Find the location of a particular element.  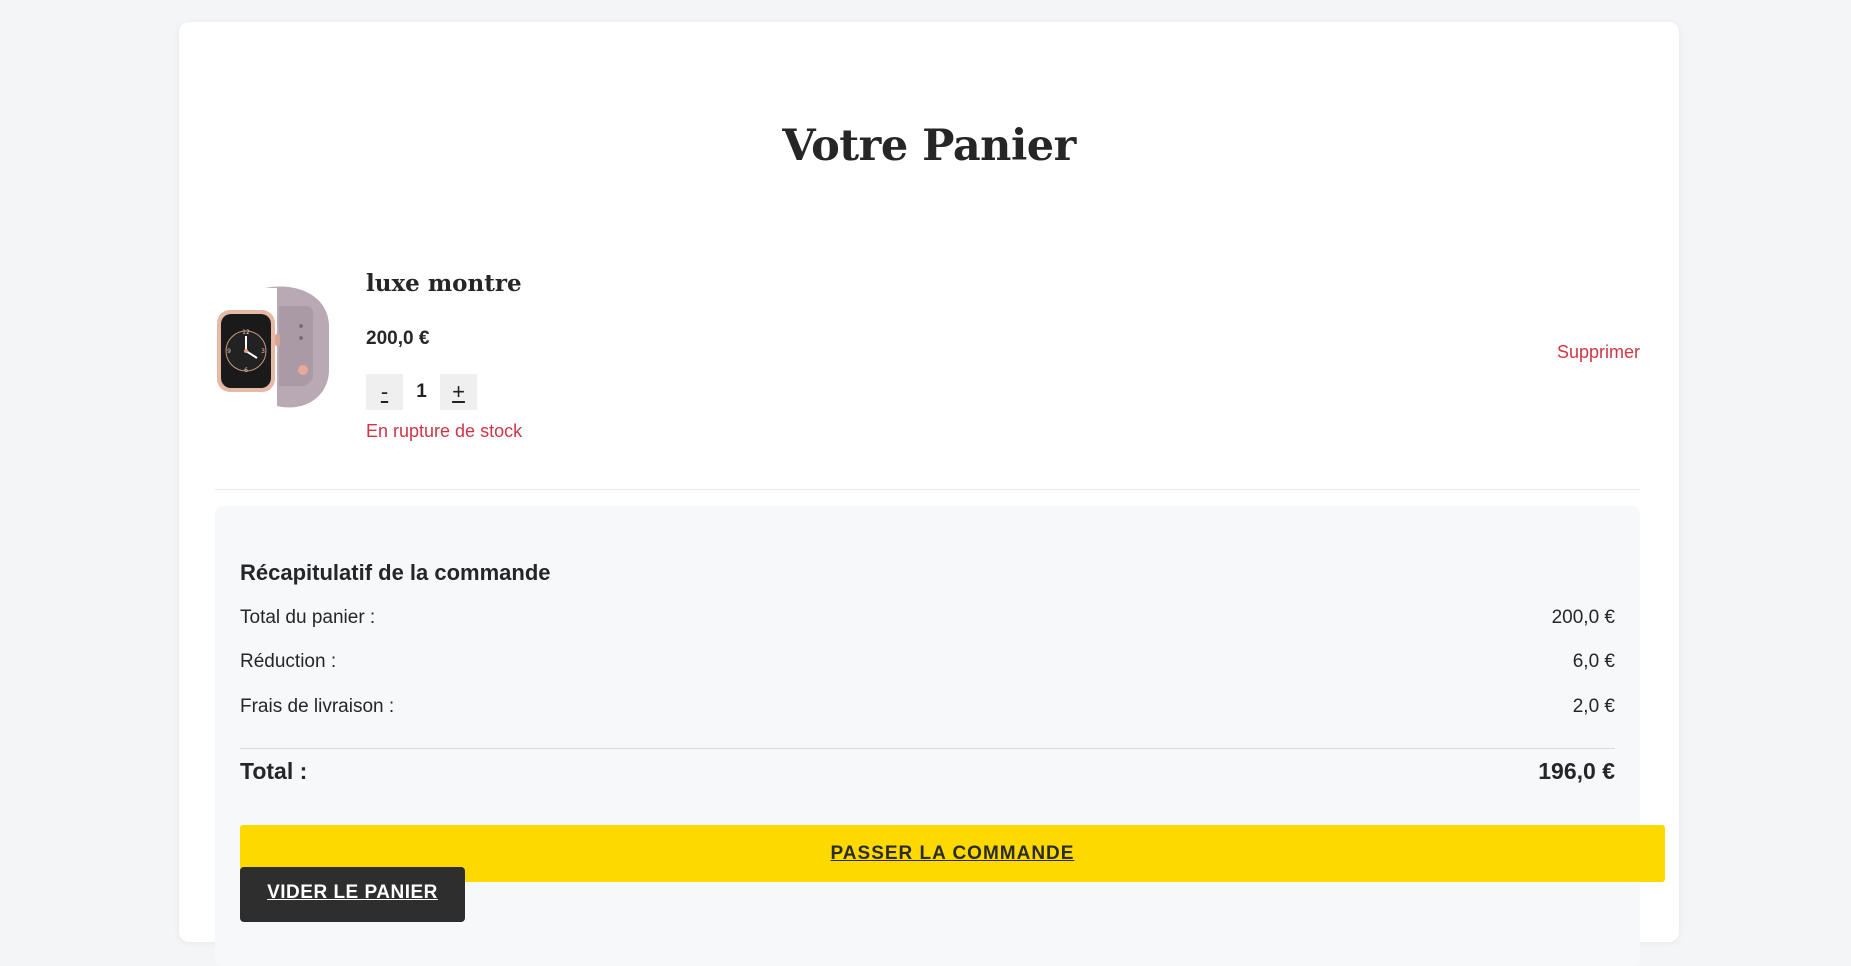

summary-row-value: 200,0 € is located at coordinates (1583, 617).